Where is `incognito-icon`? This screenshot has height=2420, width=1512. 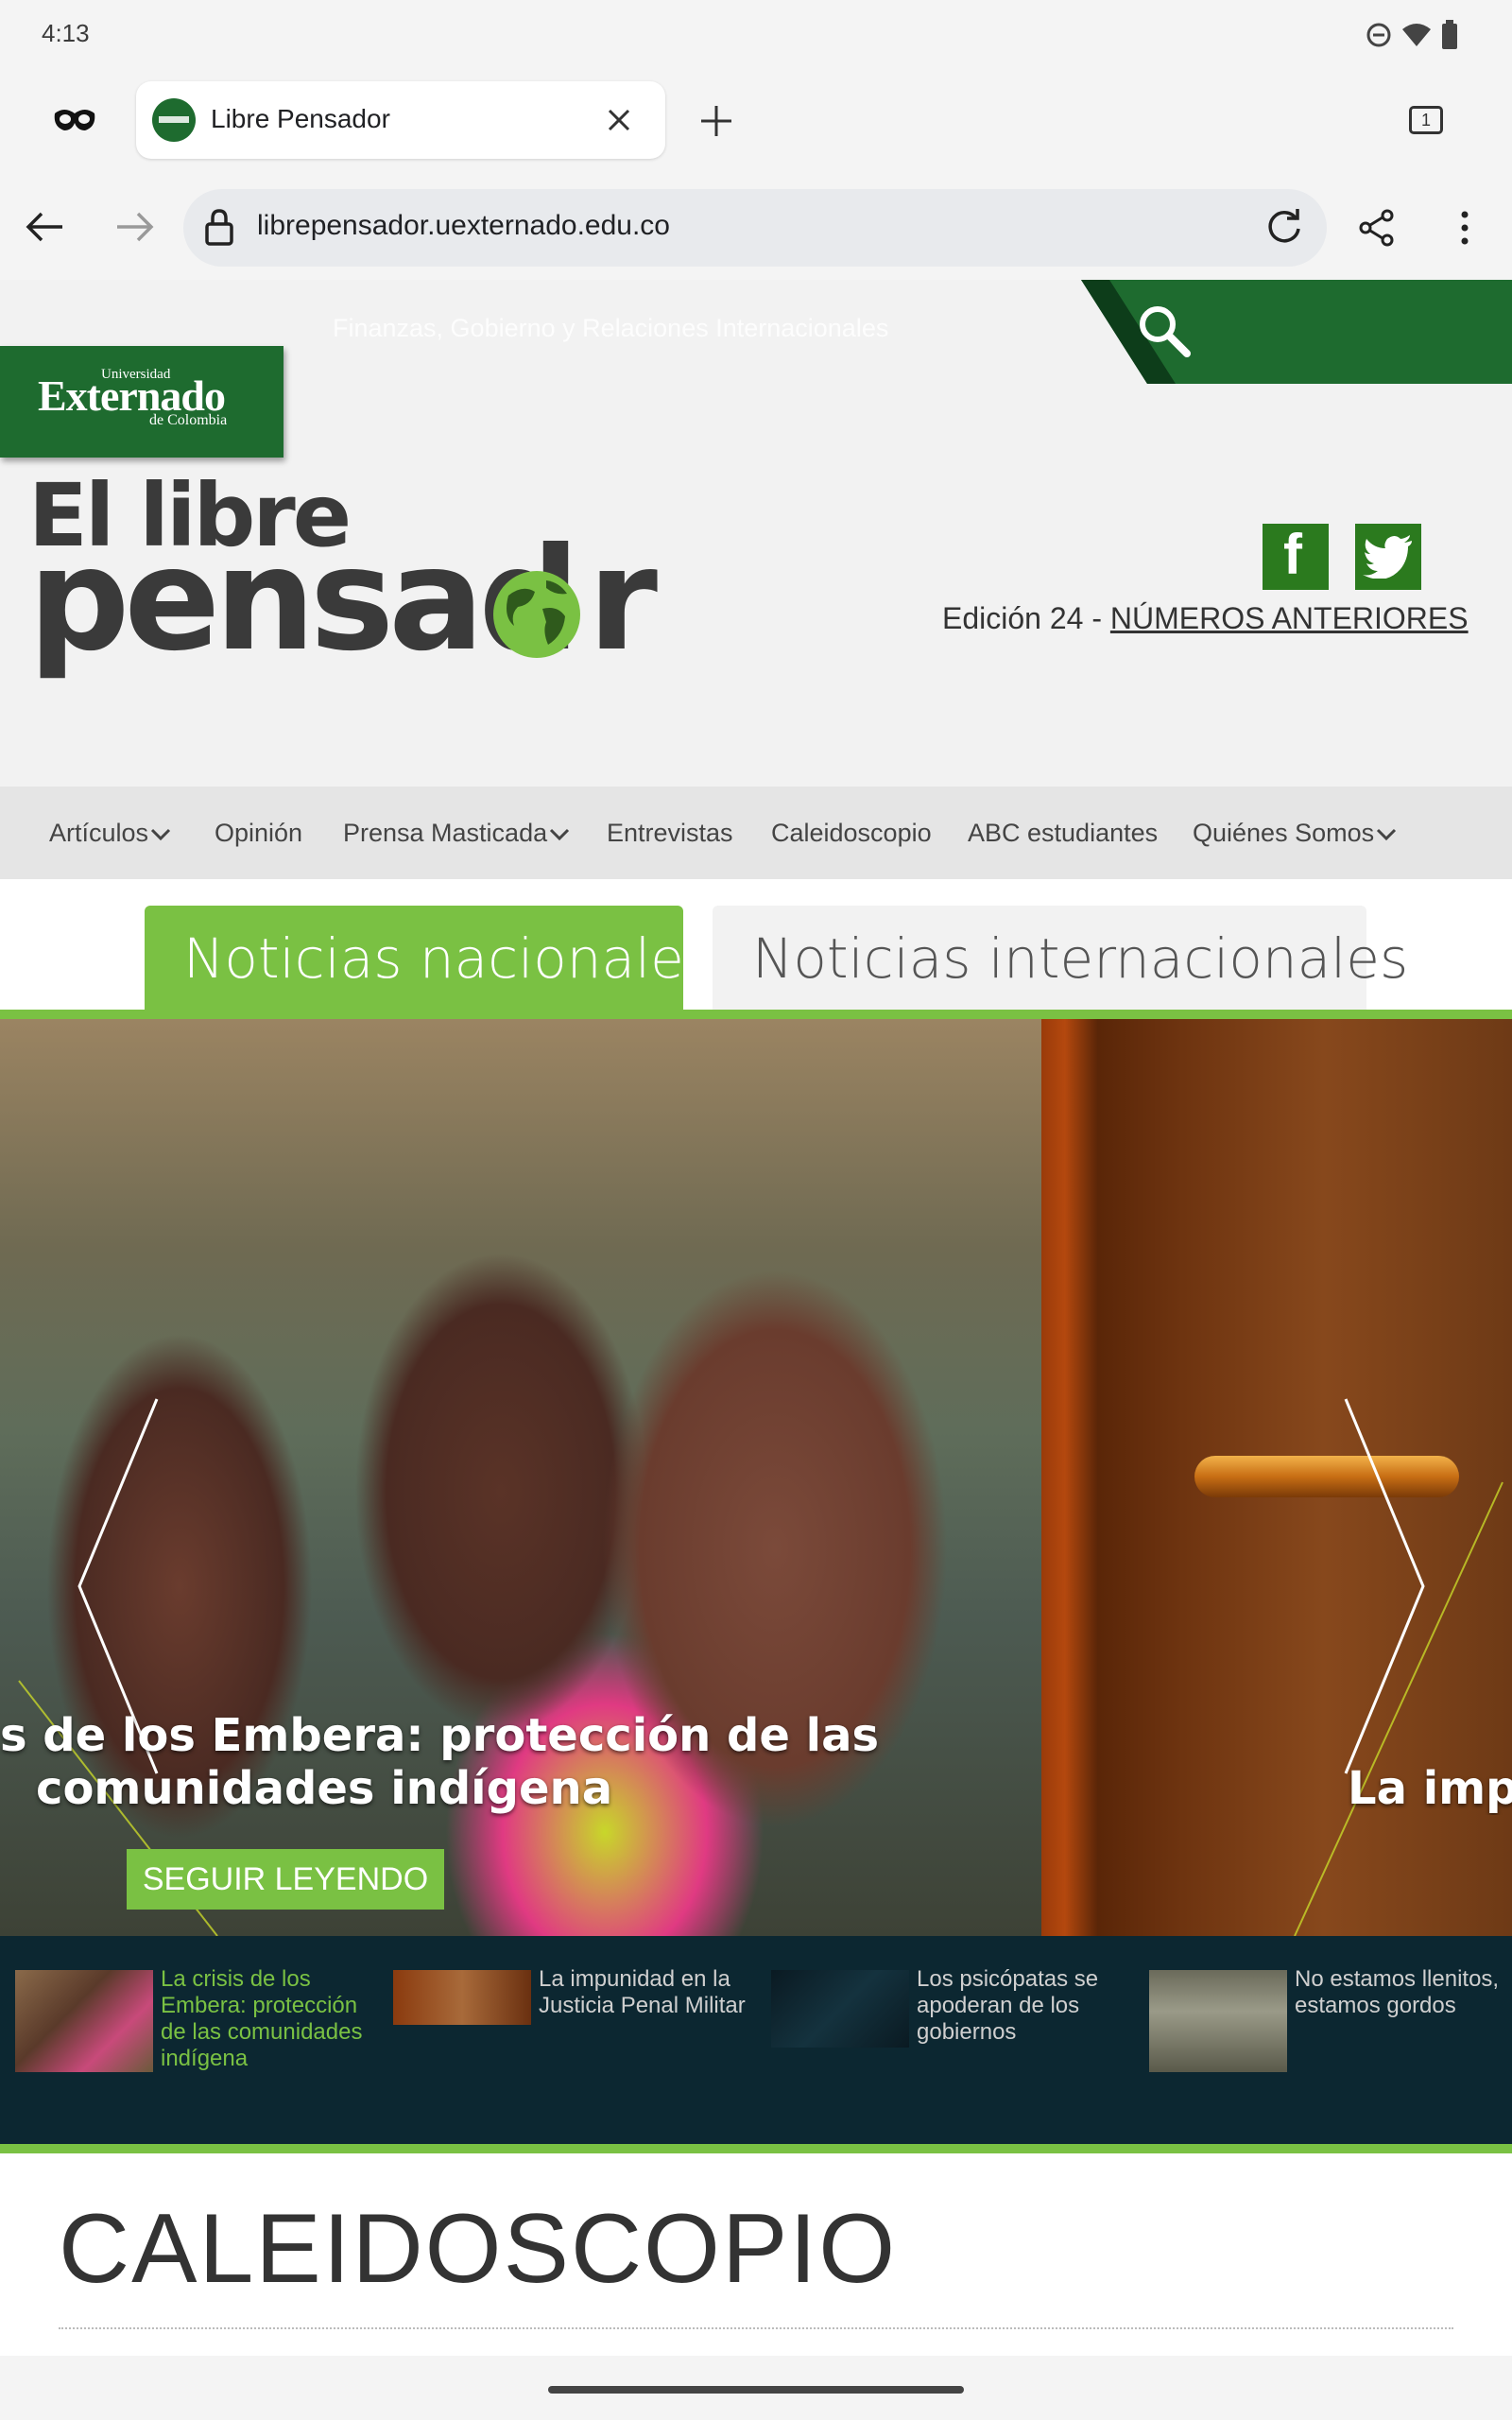
incognito-icon is located at coordinates (74, 120).